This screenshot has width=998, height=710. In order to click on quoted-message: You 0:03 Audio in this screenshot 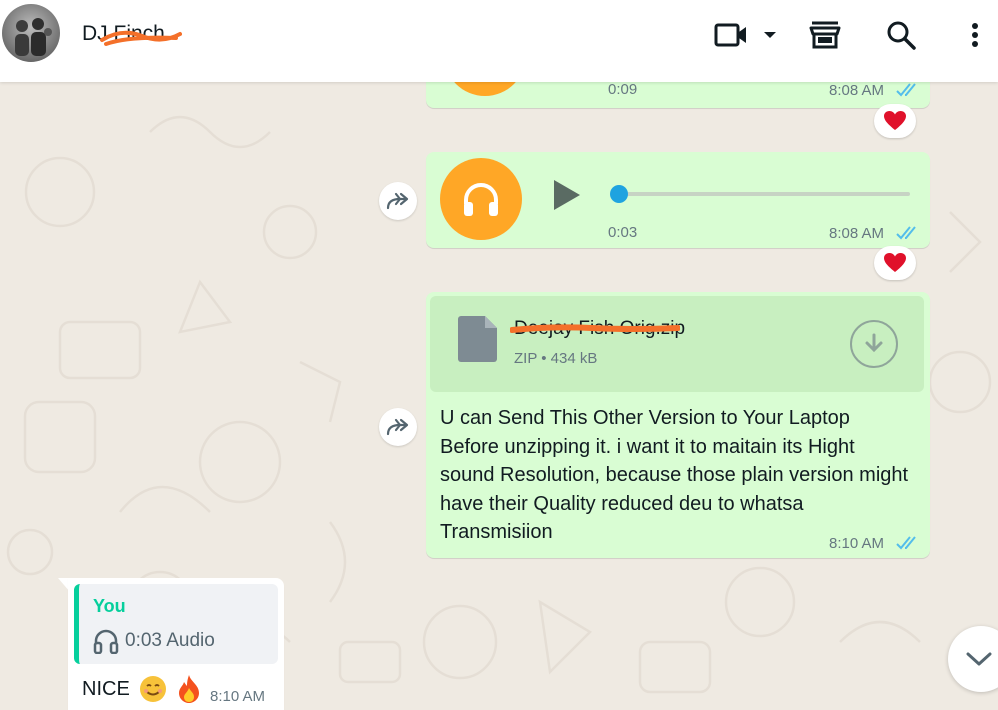, I will do `click(176, 624)`.